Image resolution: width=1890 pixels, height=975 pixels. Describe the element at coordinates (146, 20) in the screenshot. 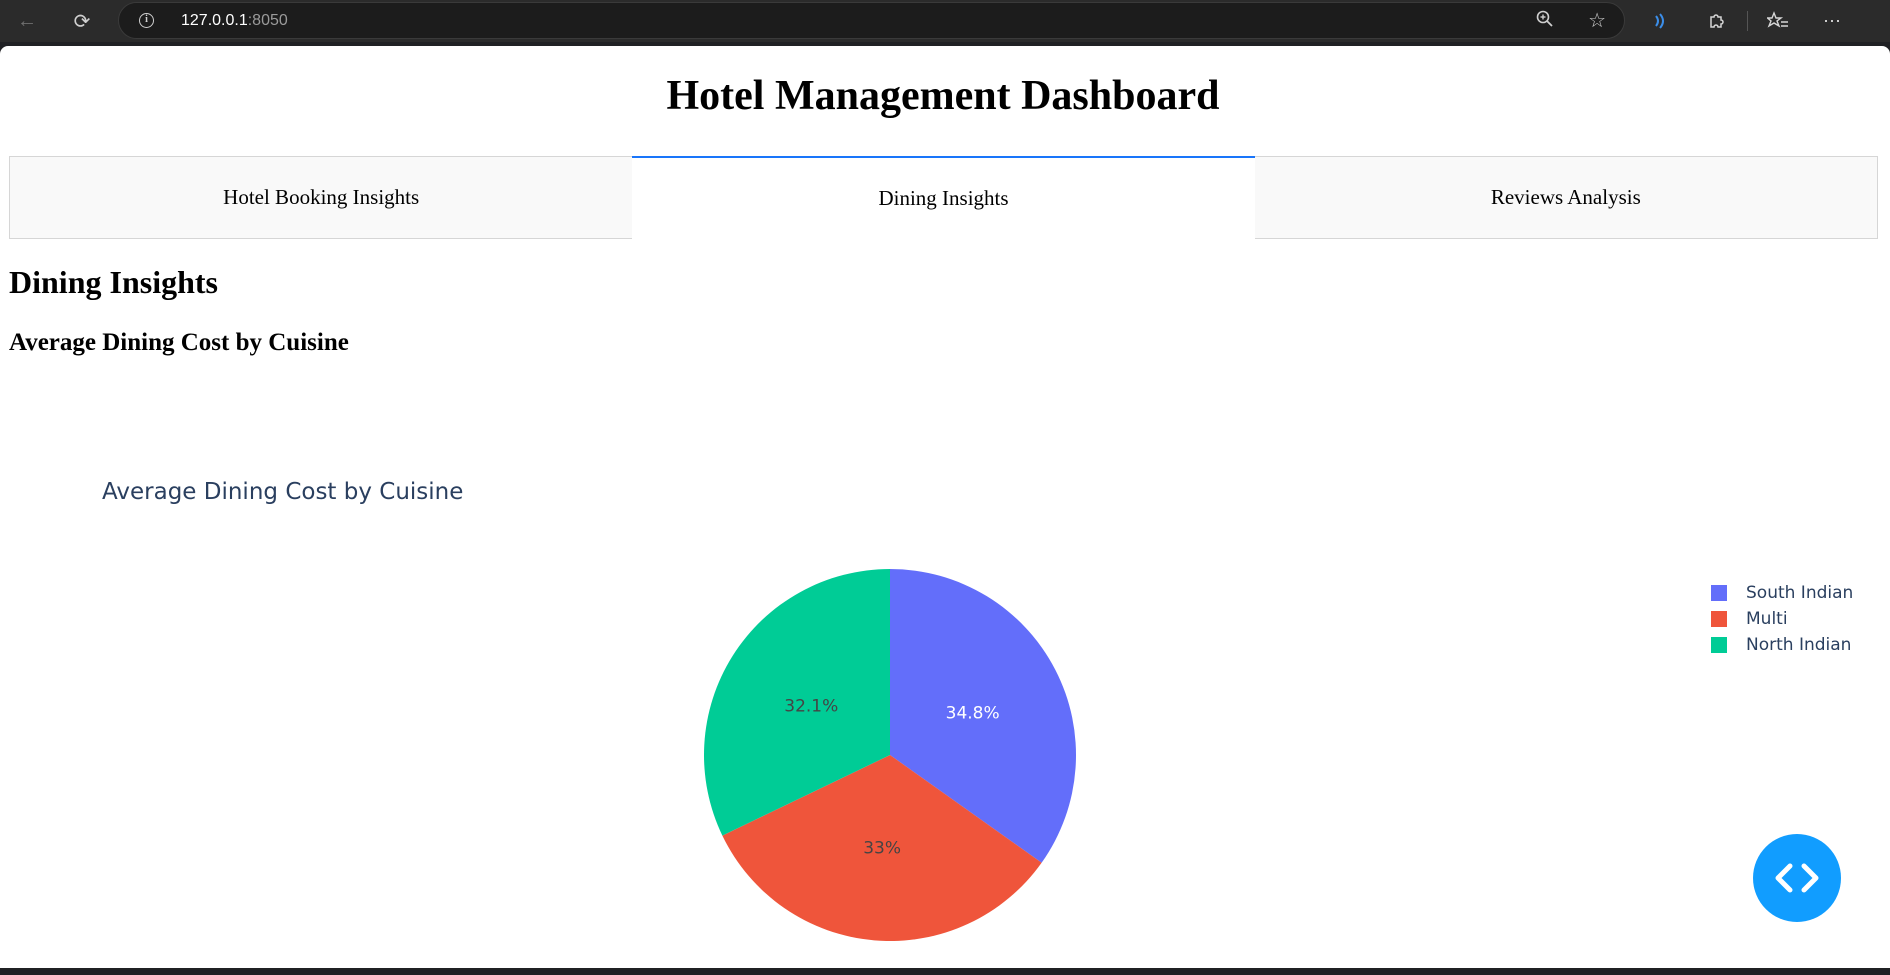

I see `info-icon: i` at that location.